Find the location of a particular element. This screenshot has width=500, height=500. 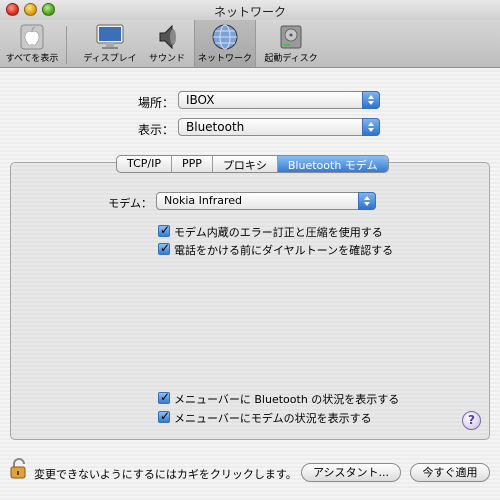

bluetooth-menubar-checkbox is located at coordinates (164, 397).